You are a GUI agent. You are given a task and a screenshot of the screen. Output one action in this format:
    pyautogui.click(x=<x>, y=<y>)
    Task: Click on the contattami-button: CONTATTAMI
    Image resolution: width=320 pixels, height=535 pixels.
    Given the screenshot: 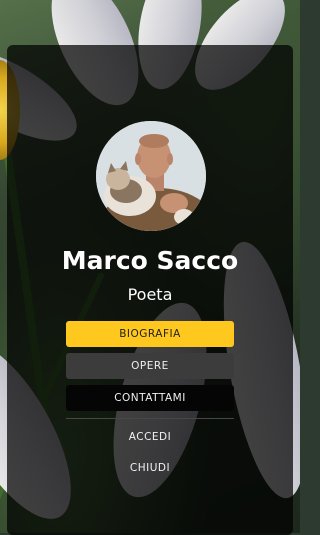 What is the action you would take?
    pyautogui.click(x=150, y=398)
    